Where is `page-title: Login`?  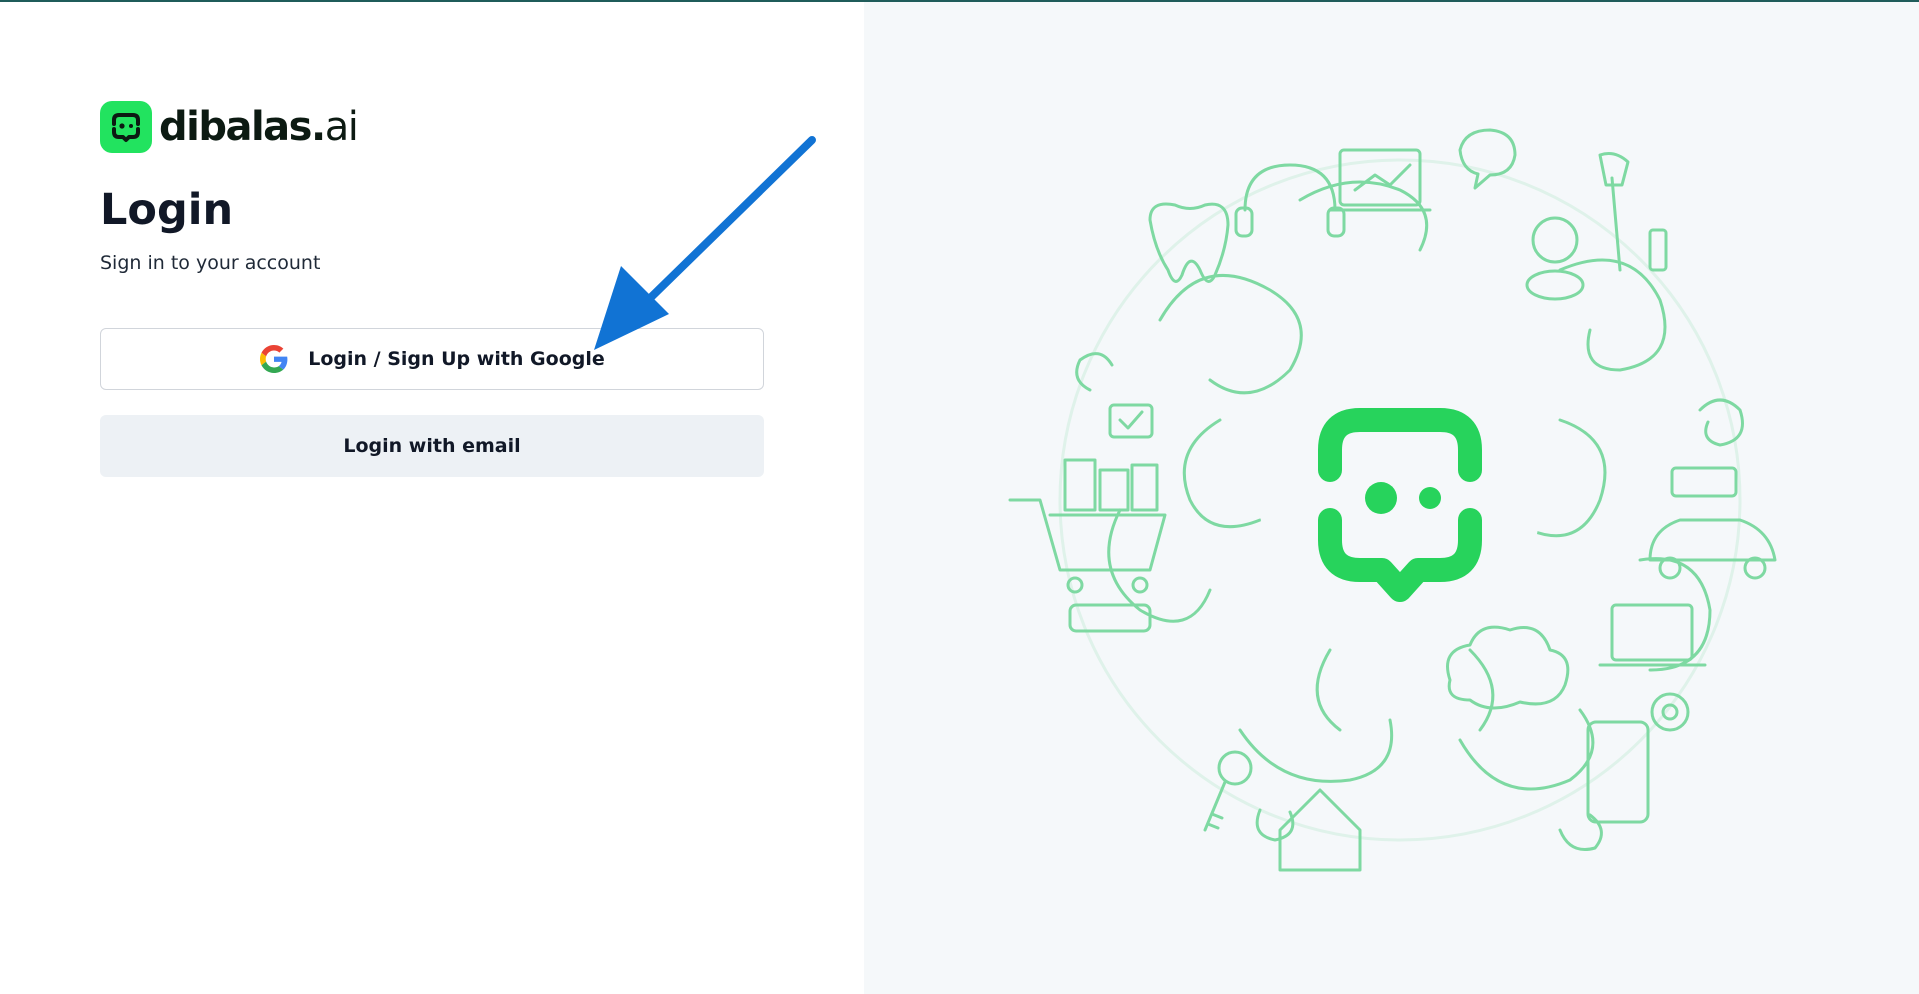
page-title: Login is located at coordinates (167, 210).